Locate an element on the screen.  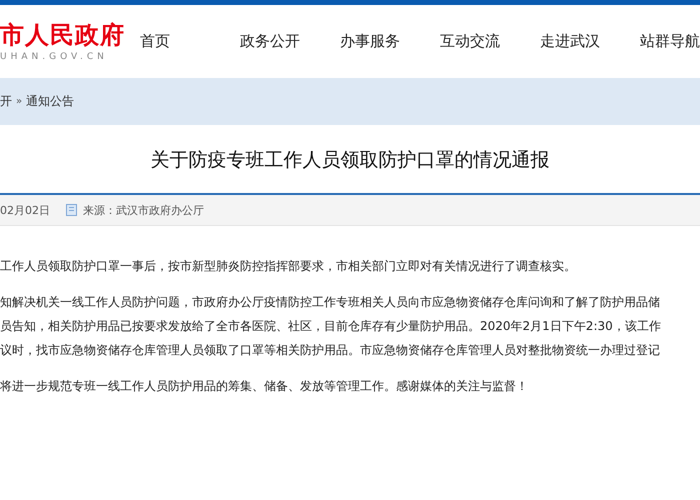
paragraph-line: 员告知，相关防护用品已按要求发放给了全市各医院、社区，目前仓库存有少量防护用品。2020年2月1日下午2:30，该工作 is located at coordinates (331, 326).